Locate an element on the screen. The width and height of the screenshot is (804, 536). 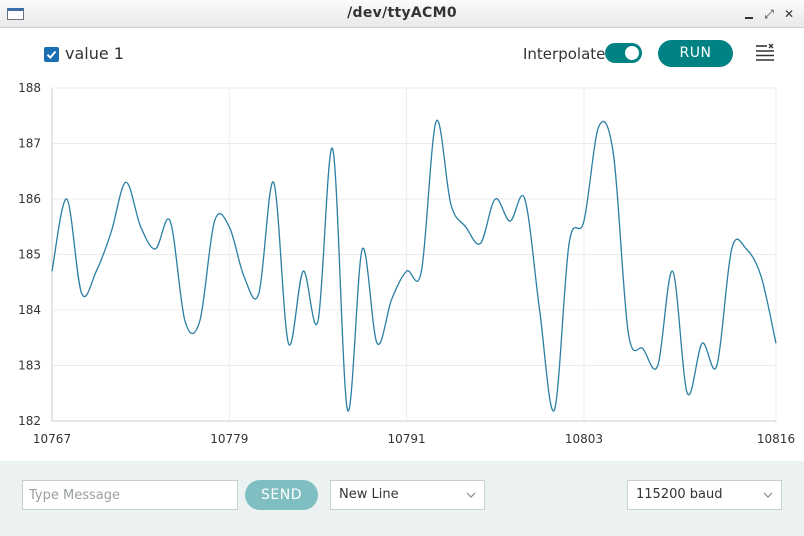
title-bar: /dev/ttyACM0 ⤢ ✕ is located at coordinates (402, 14).